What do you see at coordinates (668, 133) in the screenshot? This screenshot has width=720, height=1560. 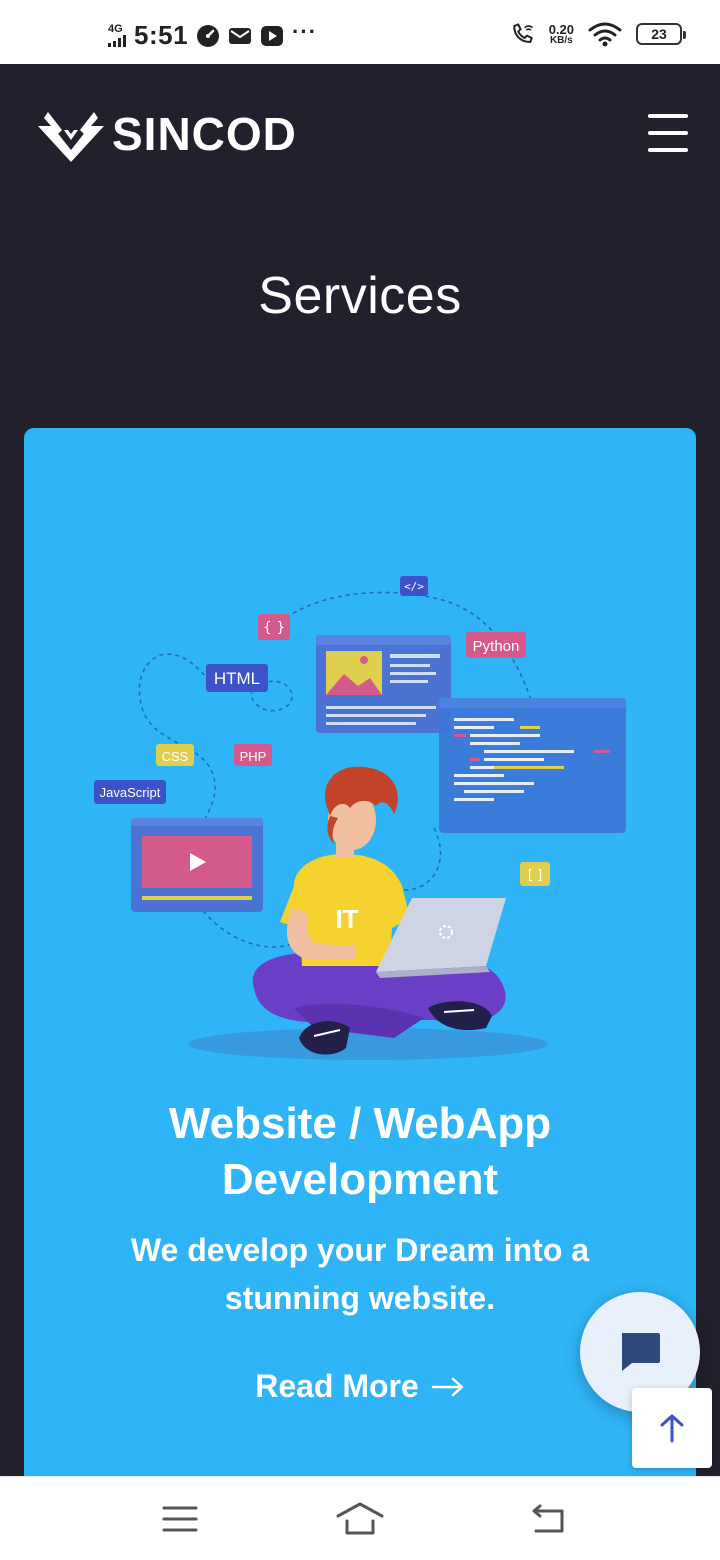 I see `hamburger-menu-icon` at bounding box center [668, 133].